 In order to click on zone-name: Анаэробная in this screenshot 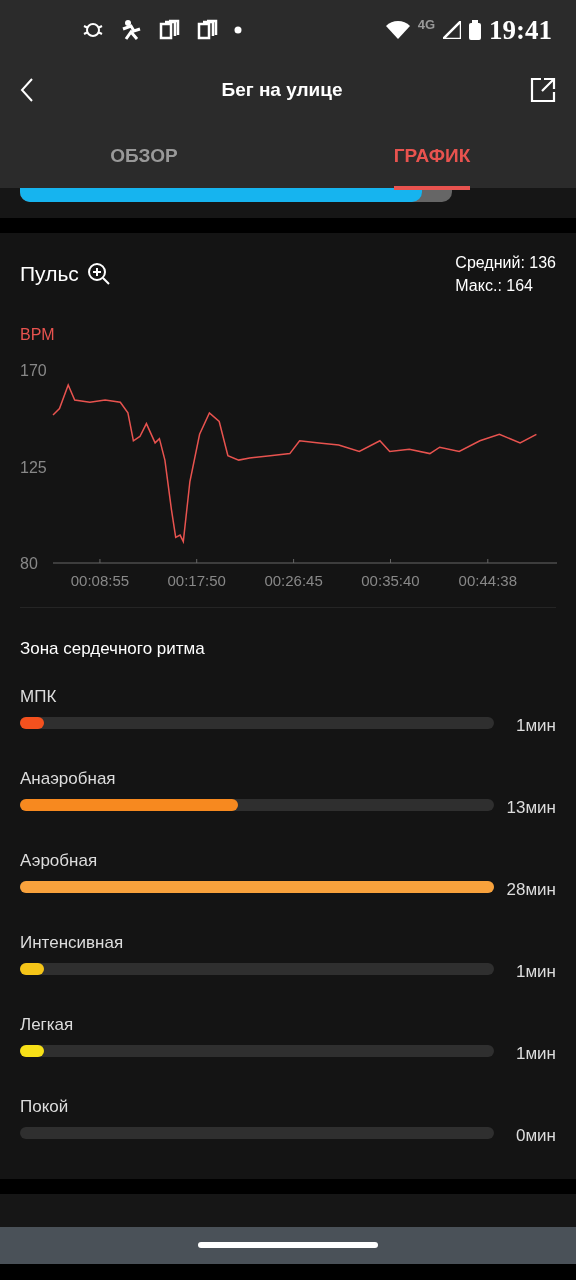, I will do `click(68, 778)`.